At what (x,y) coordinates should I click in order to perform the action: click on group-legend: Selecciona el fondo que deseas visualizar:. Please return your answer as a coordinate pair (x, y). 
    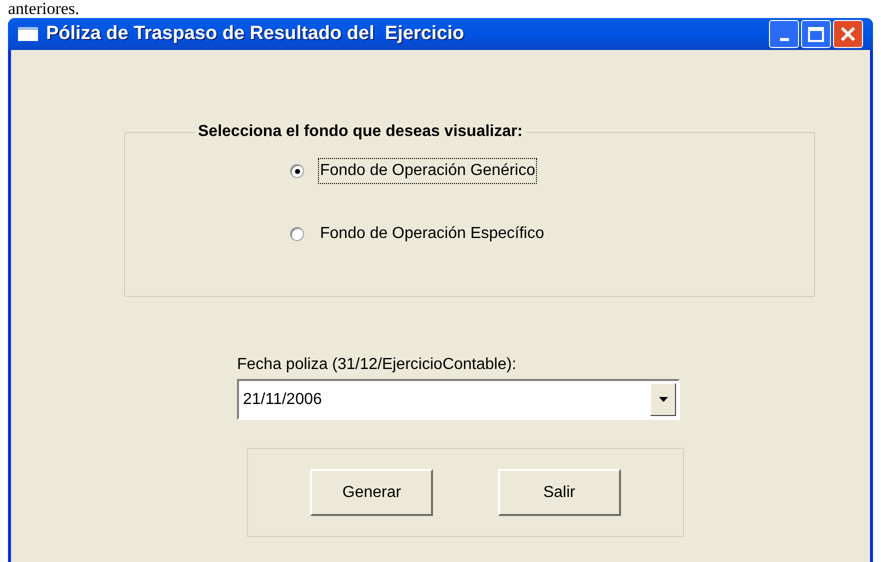
    Looking at the image, I should click on (360, 132).